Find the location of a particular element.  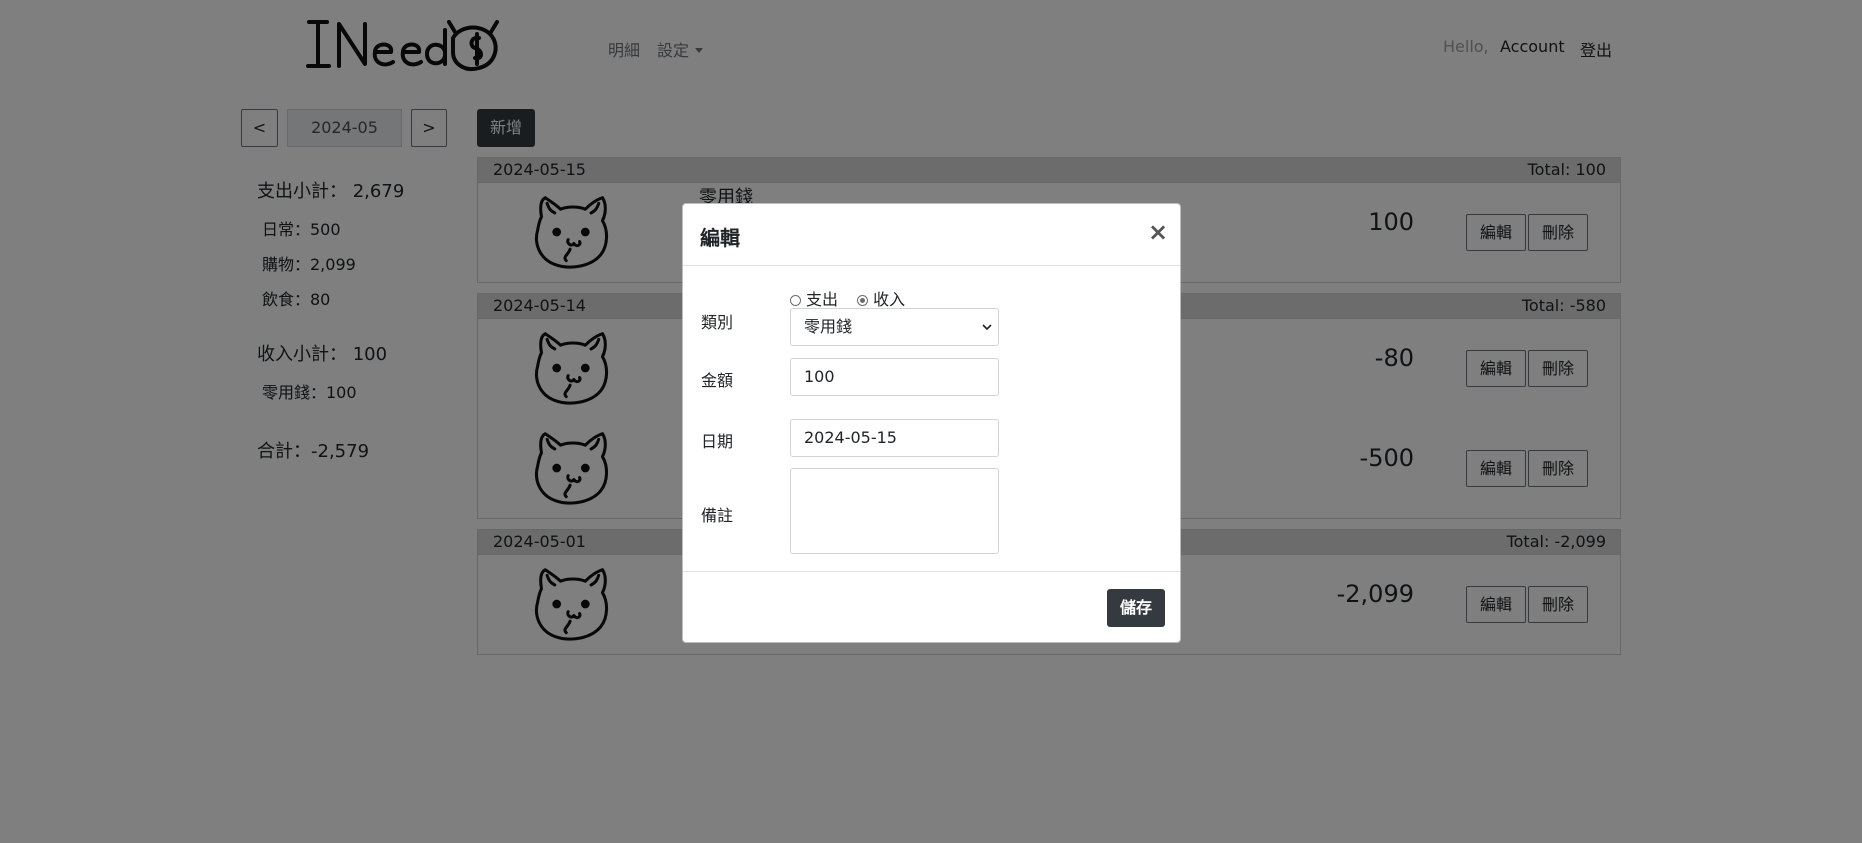

note-label: 備註 is located at coordinates (717, 515).